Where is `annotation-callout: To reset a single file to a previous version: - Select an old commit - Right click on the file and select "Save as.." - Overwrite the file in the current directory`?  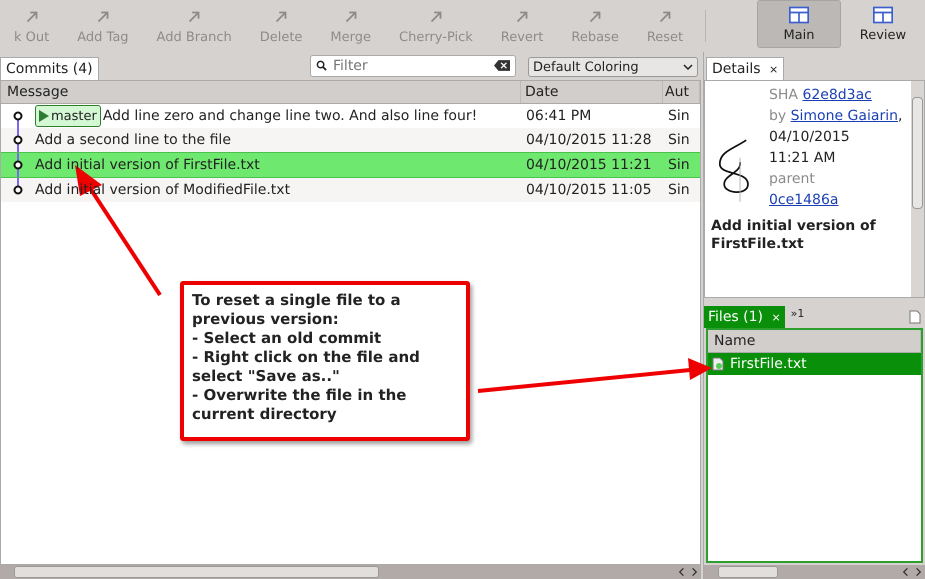
annotation-callout: To reset a single file to a previous version: - Select an old commit - Right click on the file and select "Save as.." - Overwrite the file in the current directory is located at coordinates (325, 361).